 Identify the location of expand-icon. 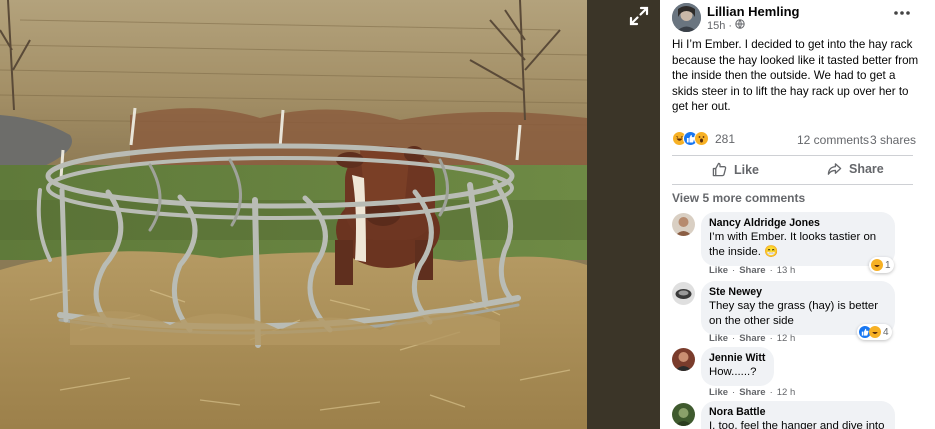
(639, 16).